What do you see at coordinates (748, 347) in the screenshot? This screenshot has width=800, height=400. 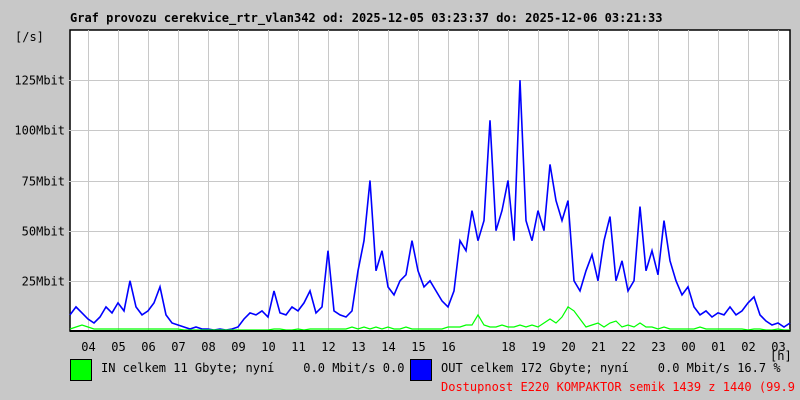 I see `x-tick-label: 02` at bounding box center [748, 347].